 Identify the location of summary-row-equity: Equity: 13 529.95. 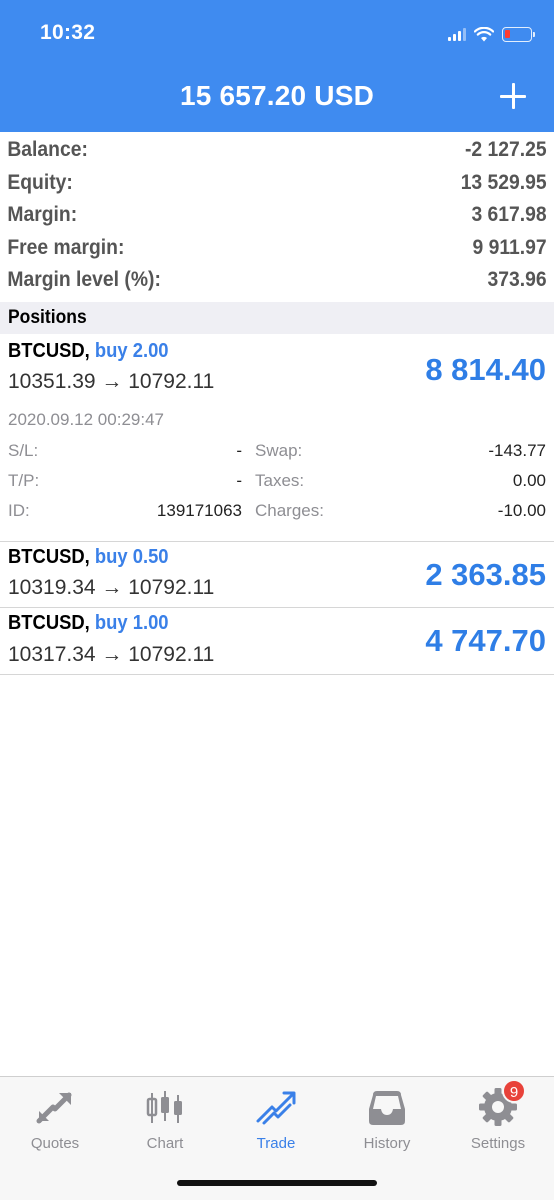
(277, 183).